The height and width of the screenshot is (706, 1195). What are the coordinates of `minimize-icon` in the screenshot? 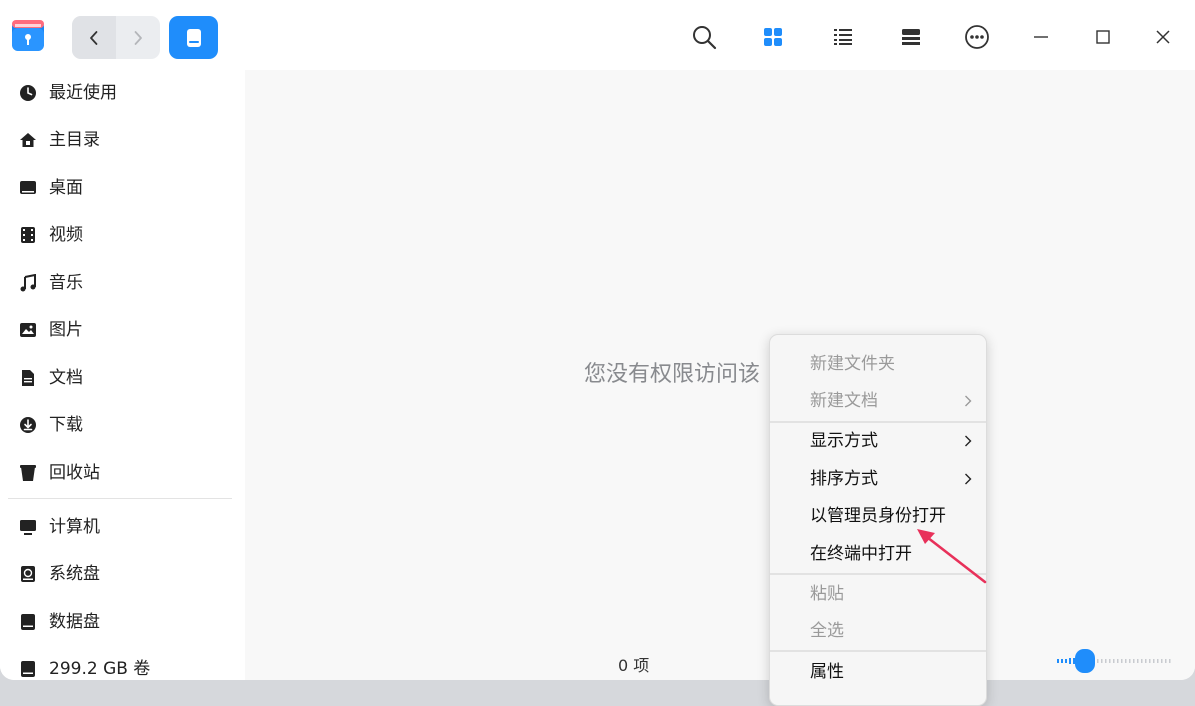 It's located at (1041, 37).